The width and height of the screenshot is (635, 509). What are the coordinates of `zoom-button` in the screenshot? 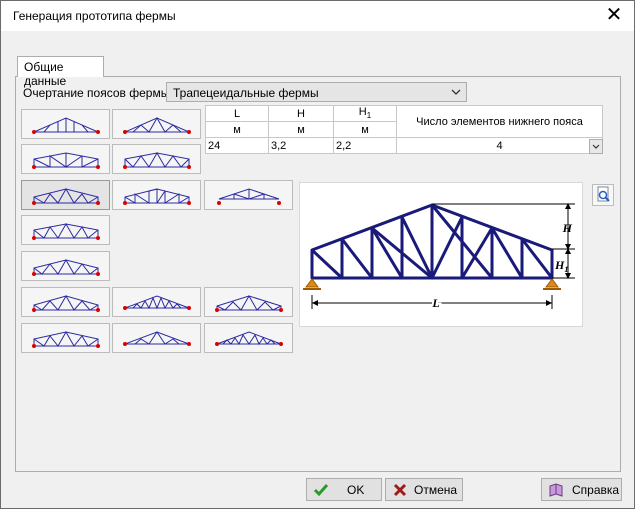 It's located at (603, 195).